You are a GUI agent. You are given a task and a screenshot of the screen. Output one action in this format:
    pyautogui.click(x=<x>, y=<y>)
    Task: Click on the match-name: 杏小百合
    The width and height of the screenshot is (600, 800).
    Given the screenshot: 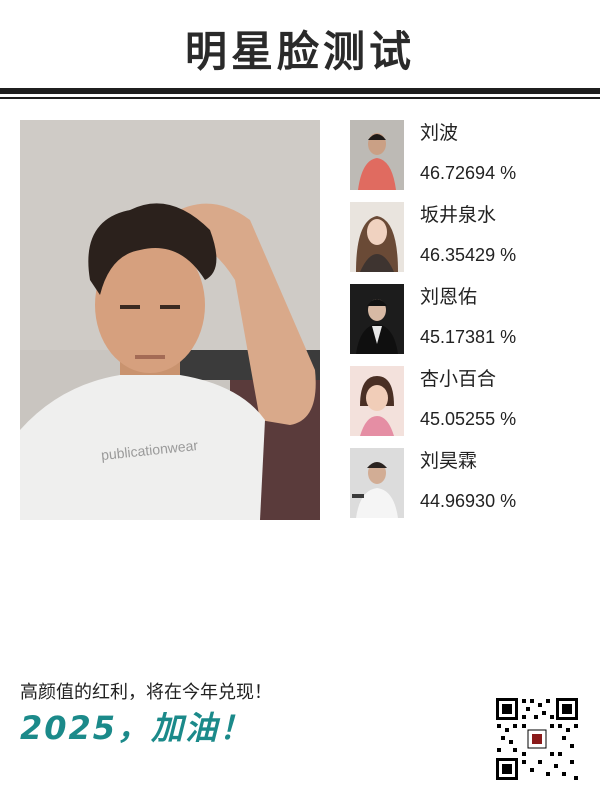 What is the action you would take?
    pyautogui.click(x=458, y=379)
    